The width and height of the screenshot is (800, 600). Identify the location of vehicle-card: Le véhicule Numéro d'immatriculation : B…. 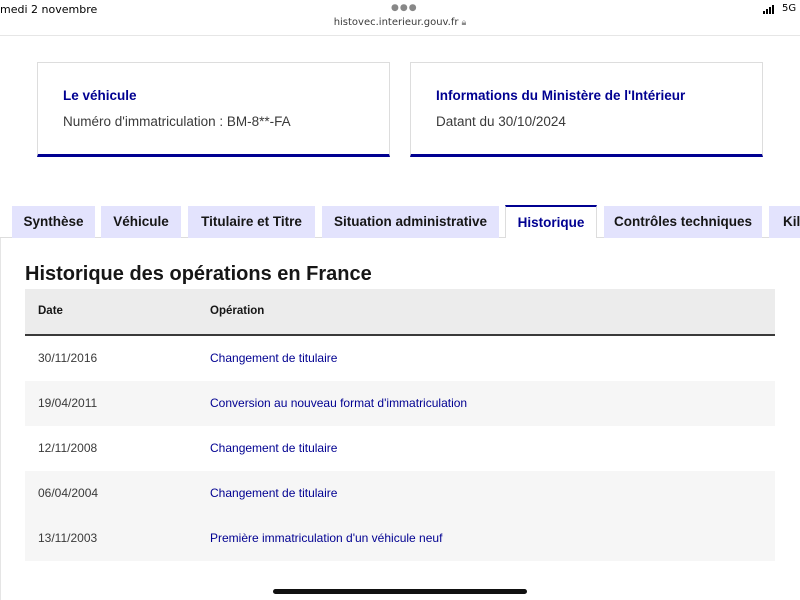
(213, 109).